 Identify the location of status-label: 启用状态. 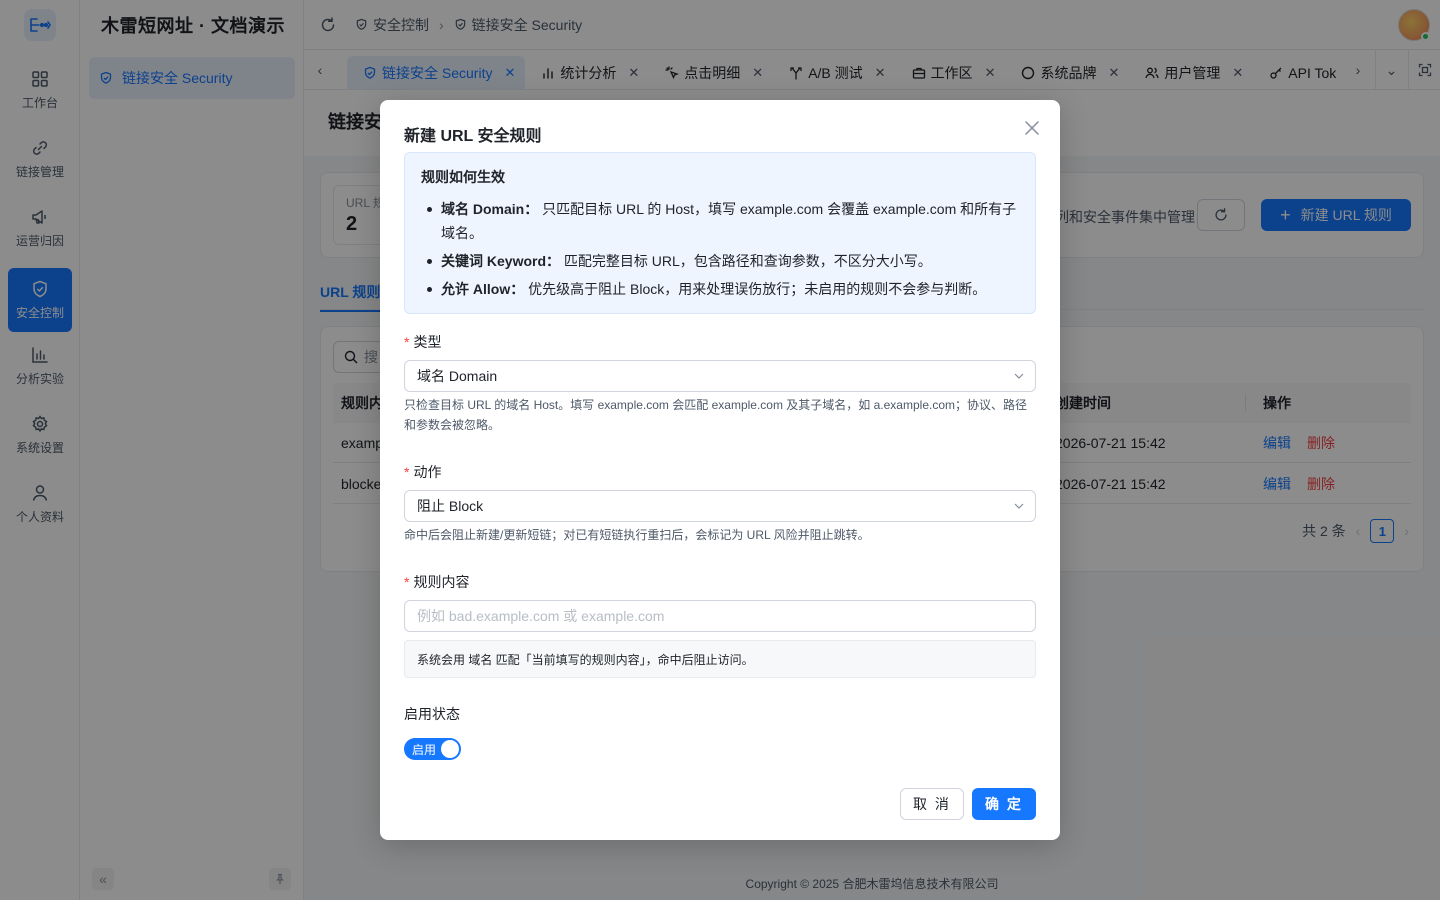
(432, 714).